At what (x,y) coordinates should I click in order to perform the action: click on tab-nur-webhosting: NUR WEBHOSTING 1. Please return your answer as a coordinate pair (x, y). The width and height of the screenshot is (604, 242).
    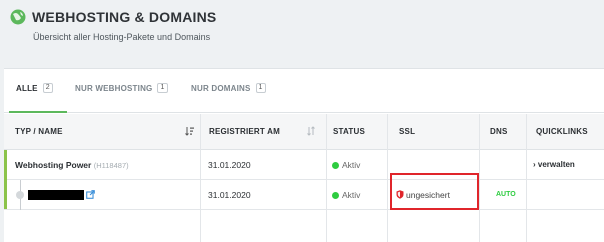
    Looking at the image, I should click on (121, 88).